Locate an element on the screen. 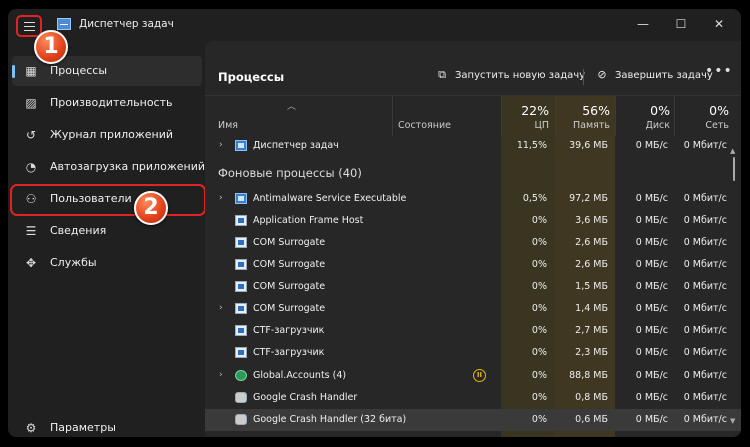 The width and height of the screenshot is (750, 447). background-processes-heading: Фоновые процессы (40) is located at coordinates (290, 173).